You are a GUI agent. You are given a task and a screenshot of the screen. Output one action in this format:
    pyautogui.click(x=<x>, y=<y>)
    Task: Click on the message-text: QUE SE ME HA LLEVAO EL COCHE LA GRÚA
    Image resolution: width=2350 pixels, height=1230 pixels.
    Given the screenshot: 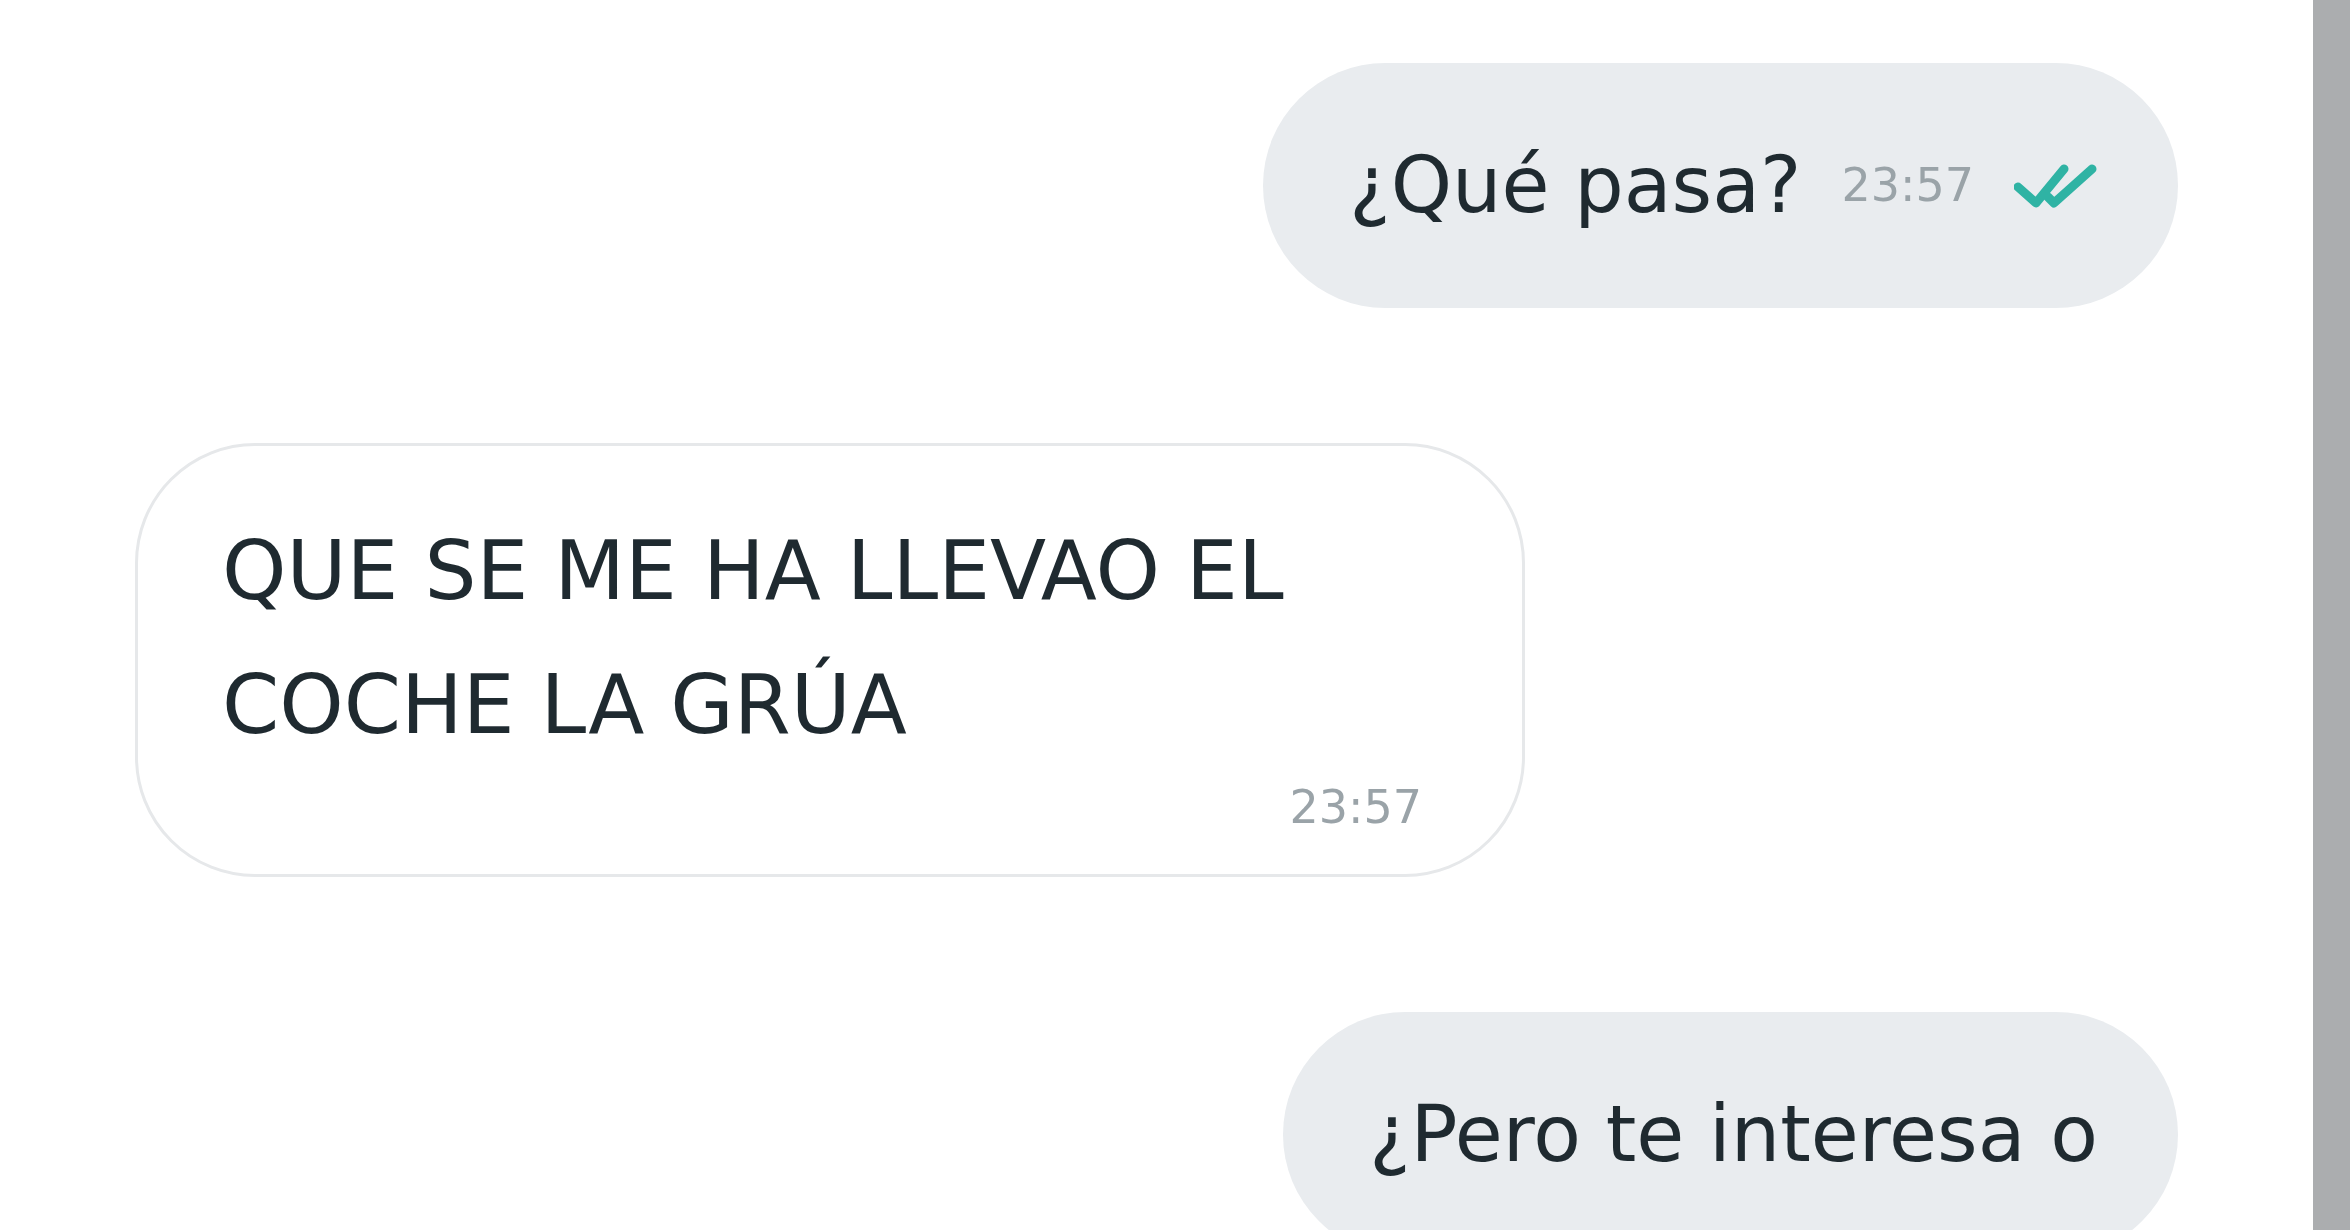 What is the action you would take?
    pyautogui.click(x=753, y=637)
    